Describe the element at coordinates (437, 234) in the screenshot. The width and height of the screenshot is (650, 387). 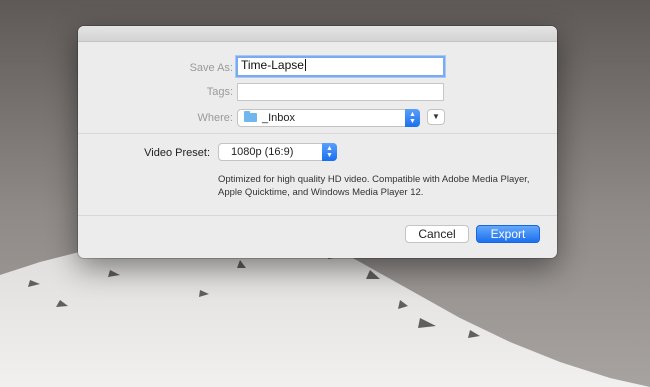
I see `cancel-button: Cancel` at that location.